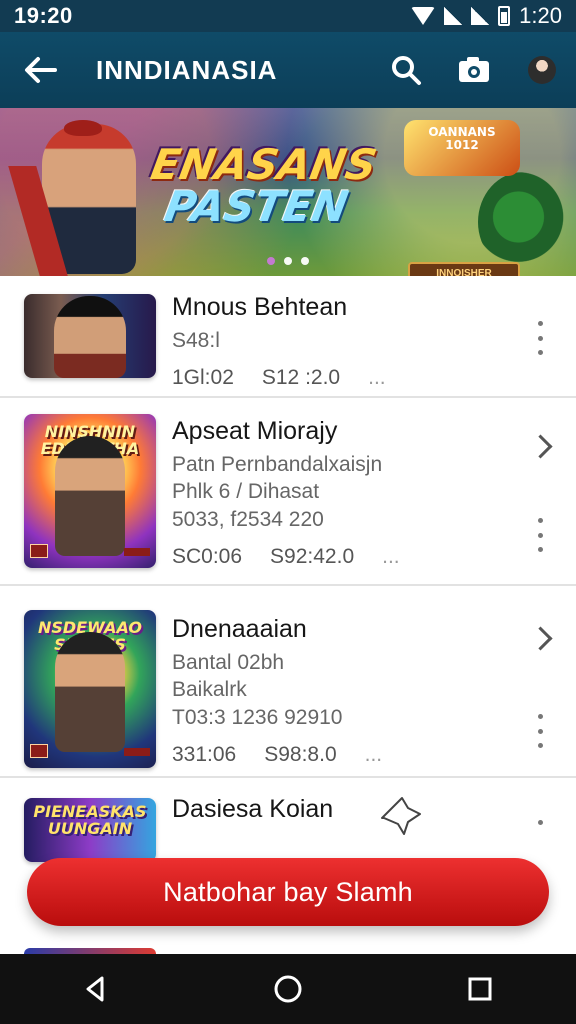 This screenshot has height=1024, width=576. I want to click on banner-logo: OANNANS 1012, so click(462, 148).